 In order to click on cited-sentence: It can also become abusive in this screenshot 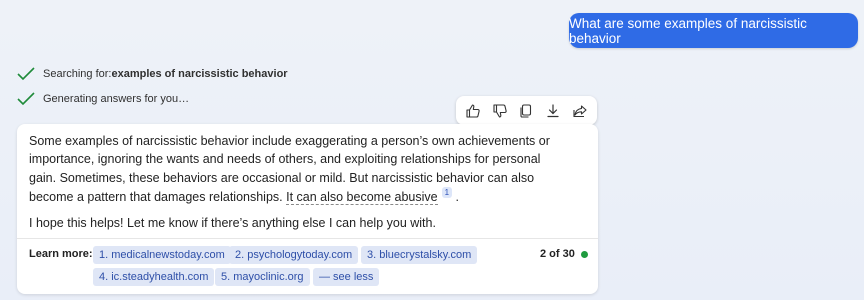, I will do `click(362, 197)`.